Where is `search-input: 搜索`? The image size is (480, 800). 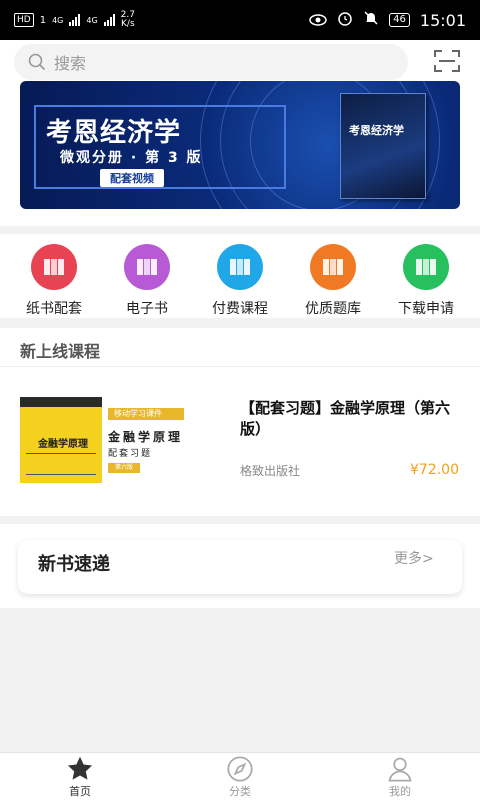 search-input: 搜索 is located at coordinates (211, 62).